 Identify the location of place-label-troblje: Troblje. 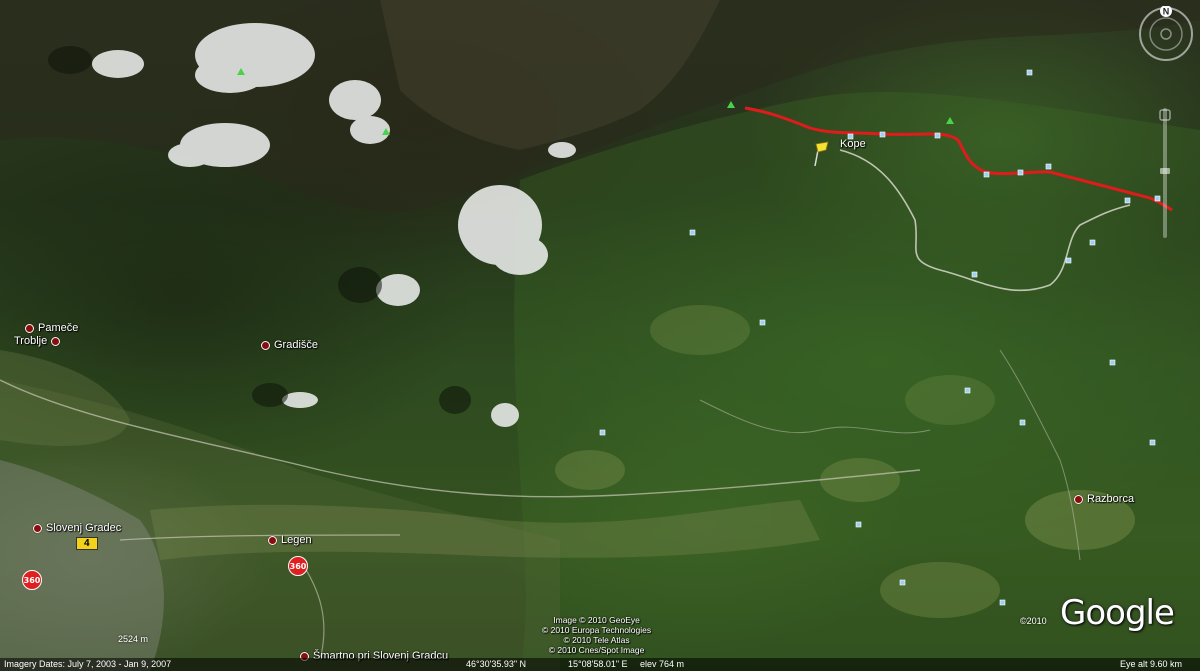
(37, 341).